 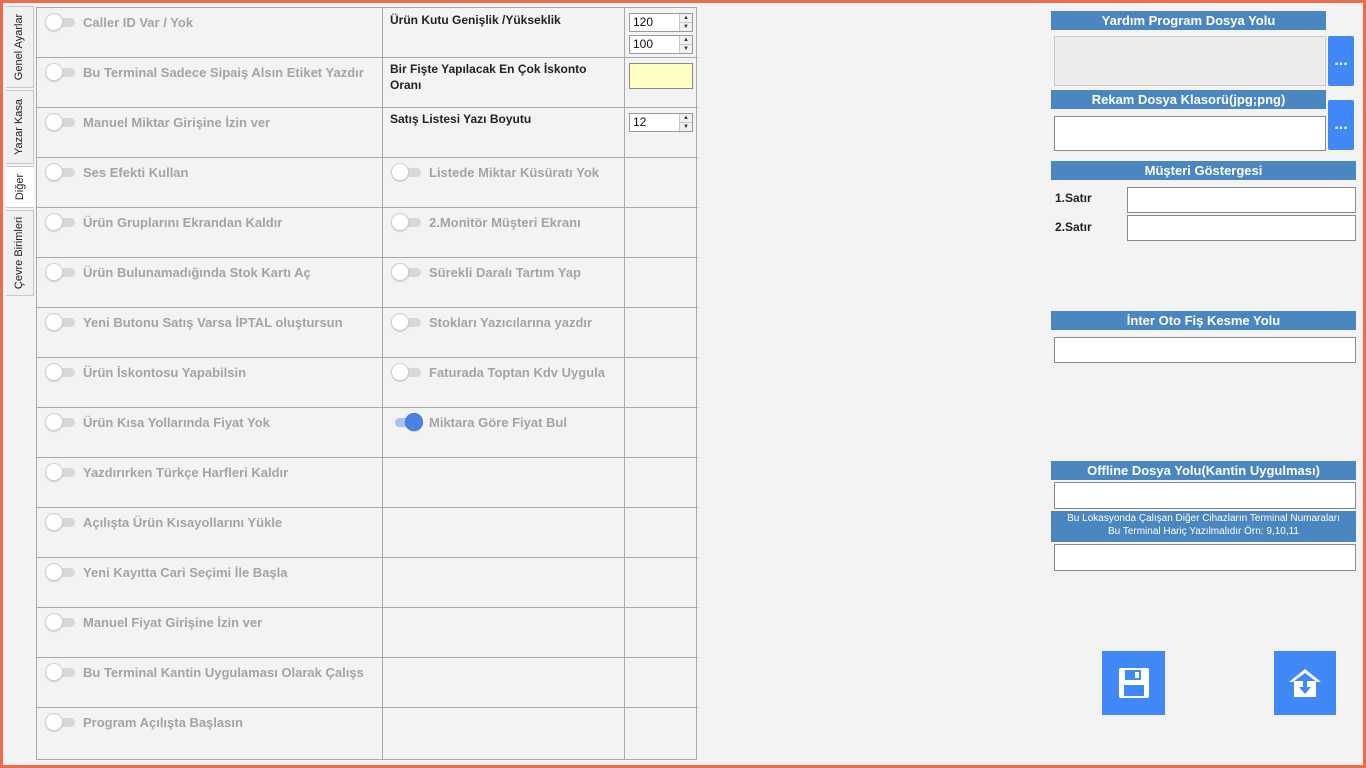 I want to click on toggle-ses-efekti-kullan: Ses Efekti Kullan, so click(x=116, y=172).